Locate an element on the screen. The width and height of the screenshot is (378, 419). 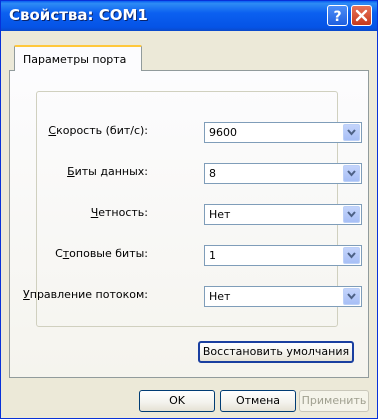
speed-dropdown-arrow is located at coordinates (351, 132).